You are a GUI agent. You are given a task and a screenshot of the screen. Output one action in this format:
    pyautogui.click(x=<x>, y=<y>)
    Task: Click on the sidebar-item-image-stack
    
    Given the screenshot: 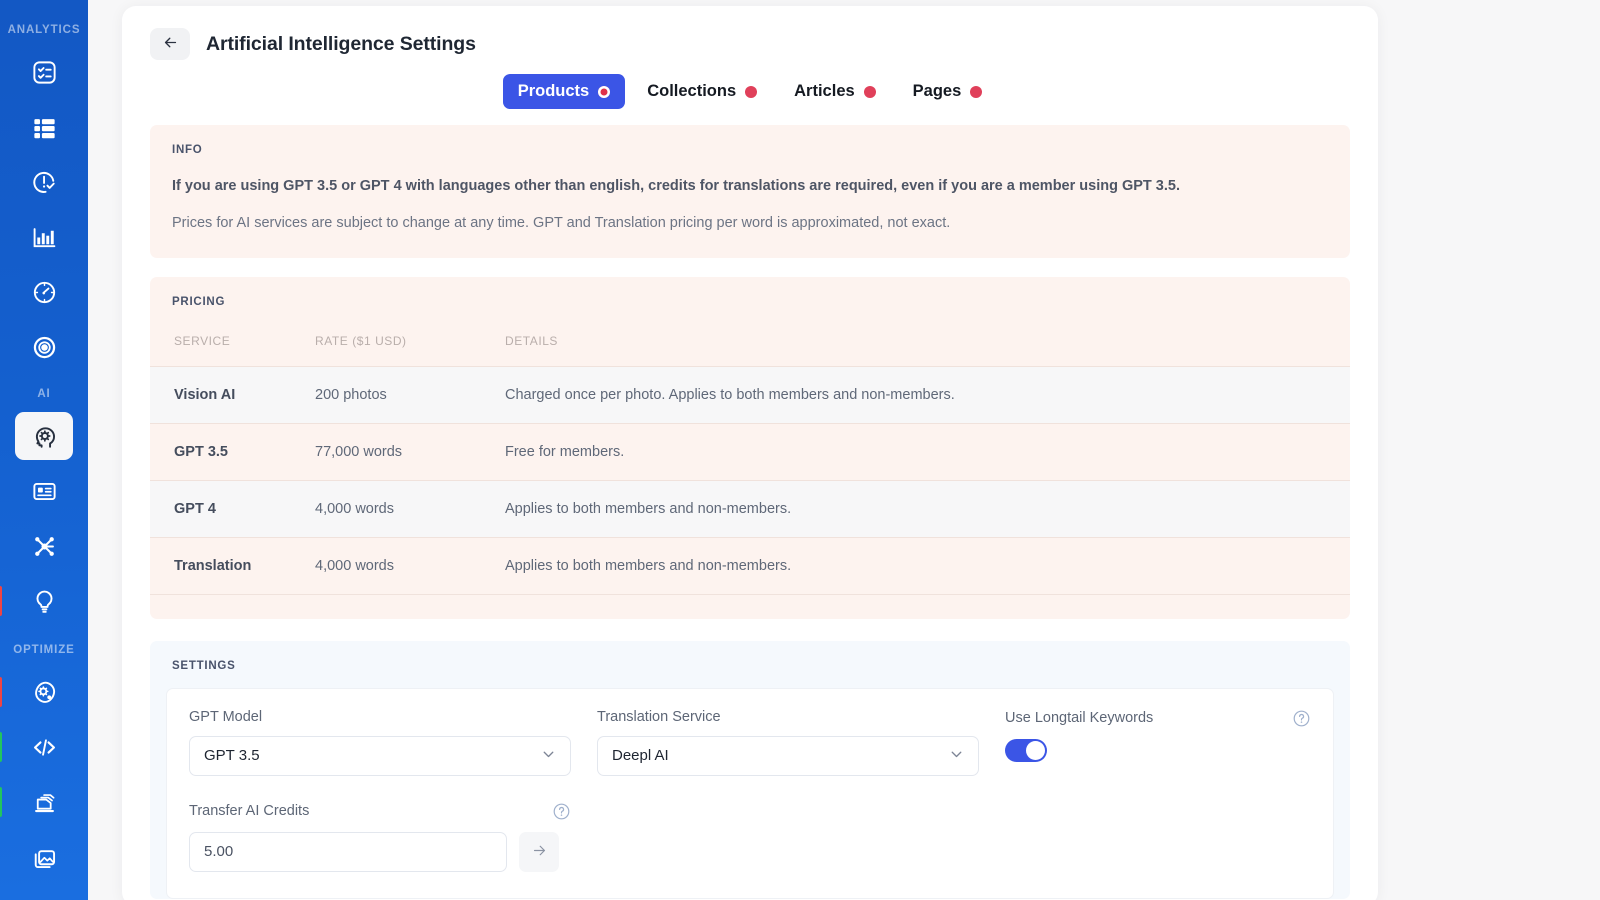 What is the action you would take?
    pyautogui.click(x=44, y=857)
    